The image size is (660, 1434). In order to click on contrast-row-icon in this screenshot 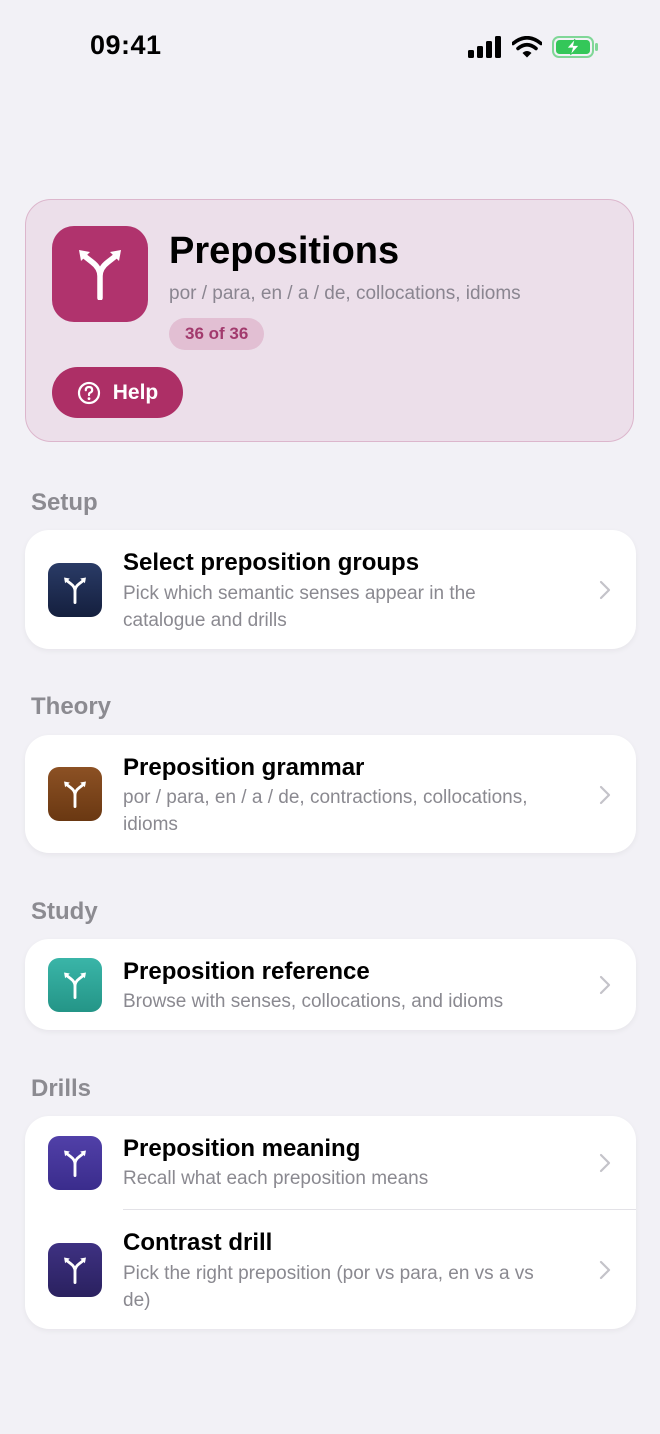, I will do `click(75, 1270)`.